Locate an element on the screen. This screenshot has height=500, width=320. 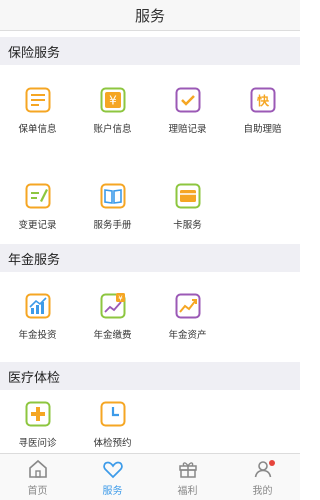
home-icon is located at coordinates (37, 468).